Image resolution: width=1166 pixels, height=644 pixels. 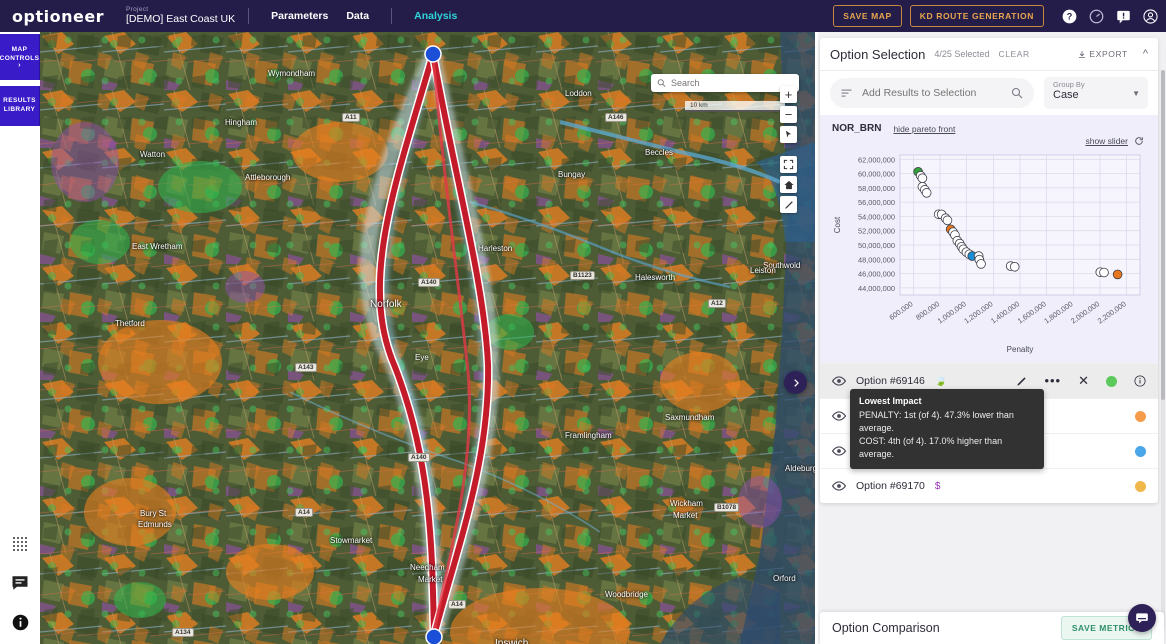 What do you see at coordinates (876, 202) in the screenshot?
I see `chart-y-tick: 56,000,000` at bounding box center [876, 202].